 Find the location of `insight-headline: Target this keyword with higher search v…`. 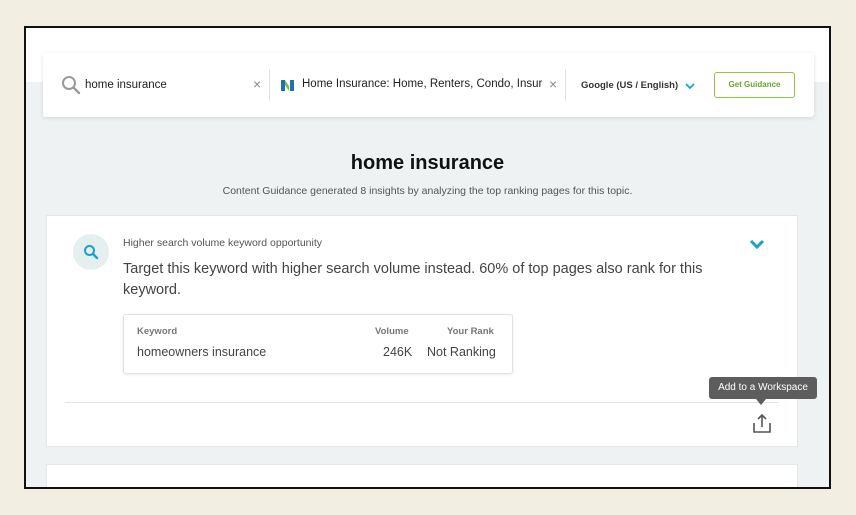

insight-headline: Target this keyword with higher search v… is located at coordinates (413, 279).